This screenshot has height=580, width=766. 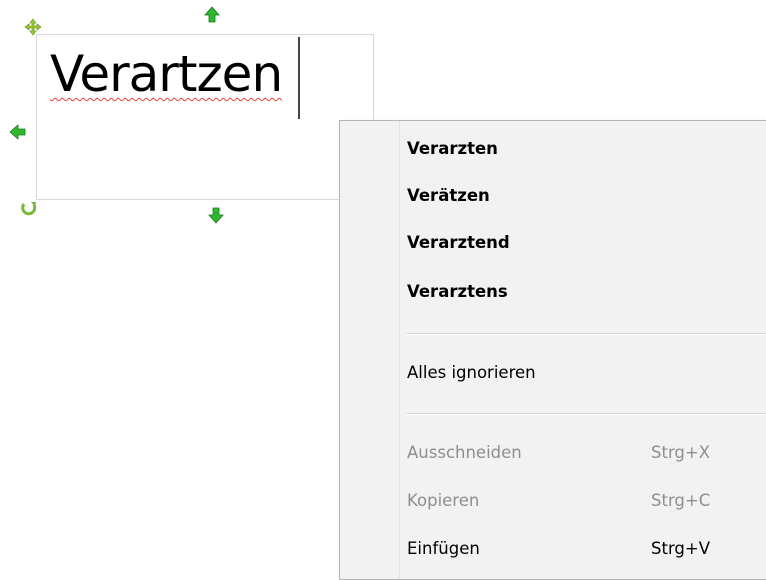 What do you see at coordinates (553, 551) in the screenshot?
I see `paste-item: Einfügen Strg+V` at bounding box center [553, 551].